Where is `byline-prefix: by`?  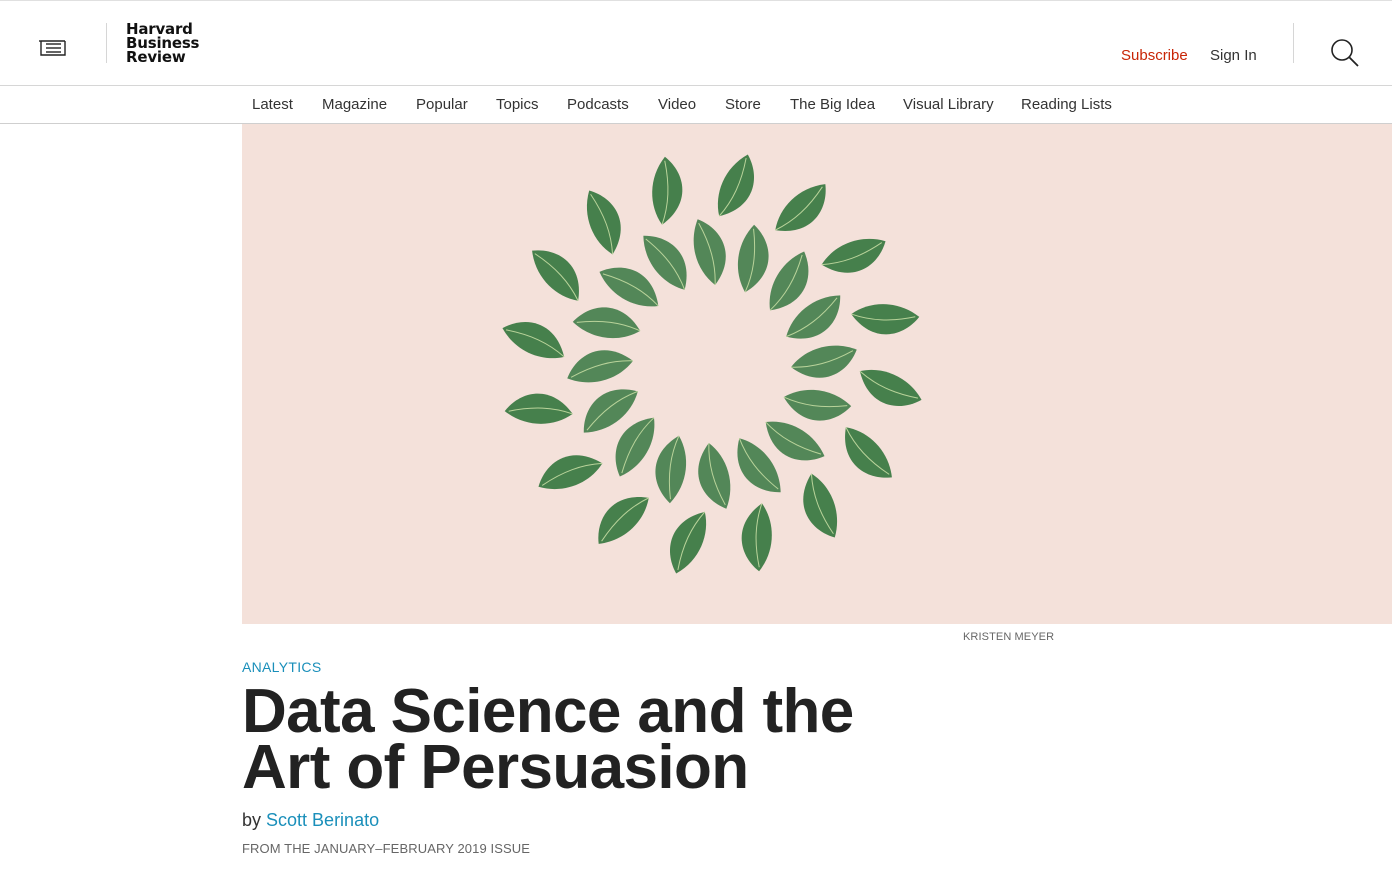
byline-prefix: by is located at coordinates (252, 820).